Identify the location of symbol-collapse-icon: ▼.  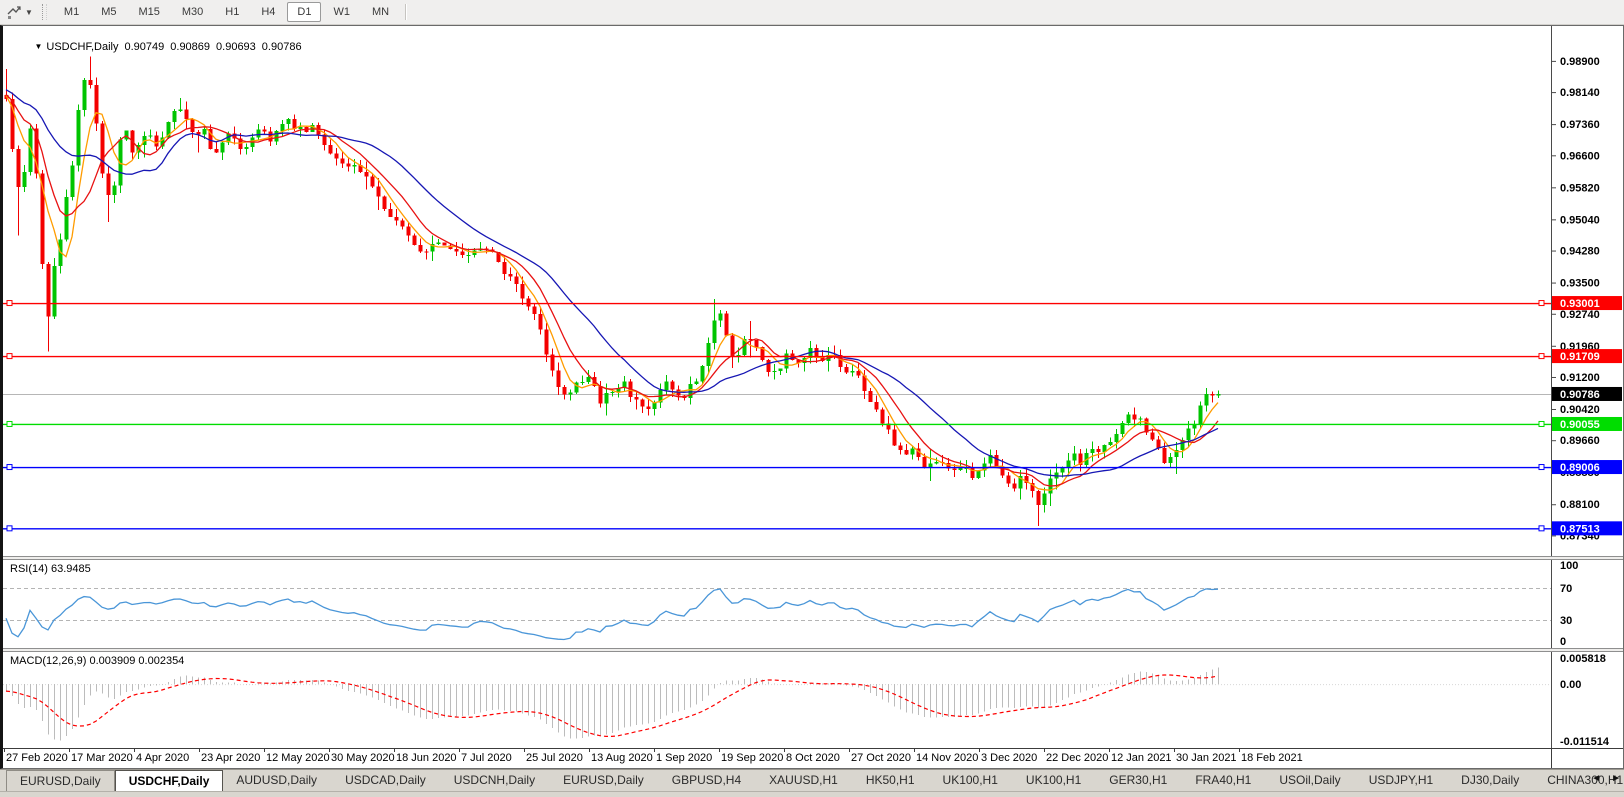
(38, 46).